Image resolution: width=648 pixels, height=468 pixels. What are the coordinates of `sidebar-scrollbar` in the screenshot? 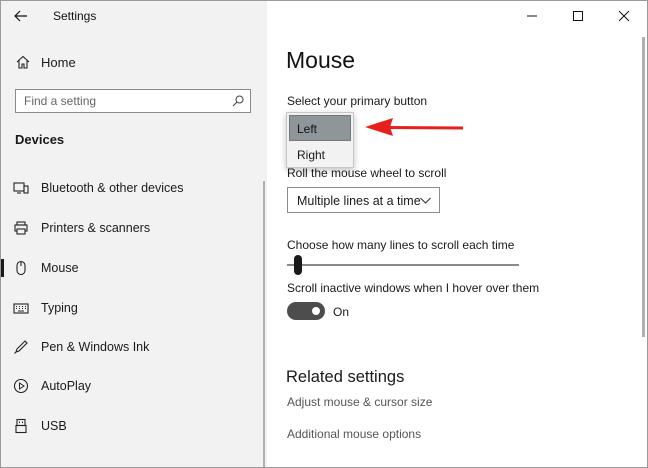 It's located at (264, 324).